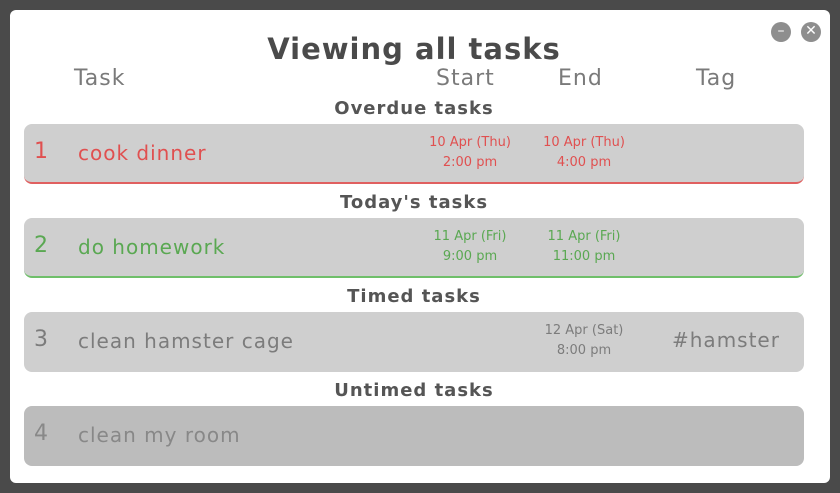 Image resolution: width=840 pixels, height=493 pixels. I want to click on end-date: 11 Apr (Fri), so click(584, 236).